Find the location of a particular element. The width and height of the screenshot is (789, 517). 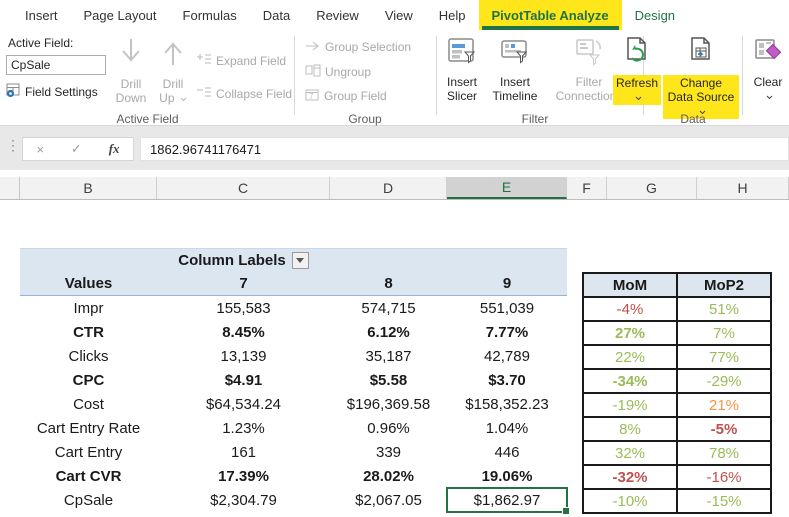

comparison-cell: 78% is located at coordinates (724, 453).